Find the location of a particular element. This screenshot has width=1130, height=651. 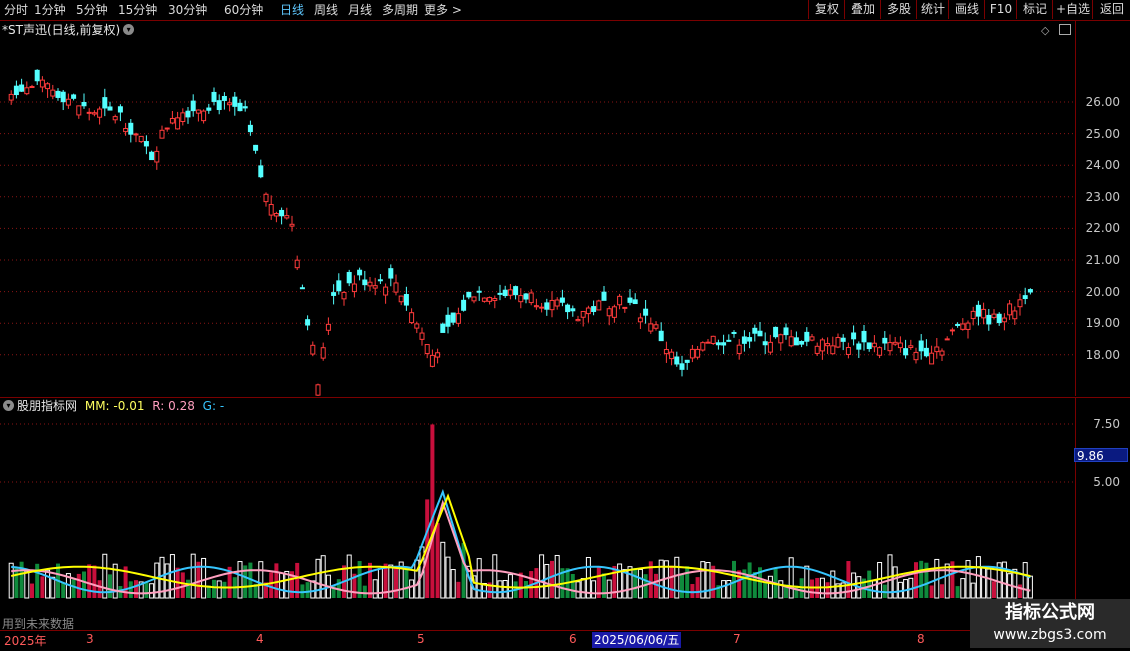

period-1: 分时 is located at coordinates (16, 10).